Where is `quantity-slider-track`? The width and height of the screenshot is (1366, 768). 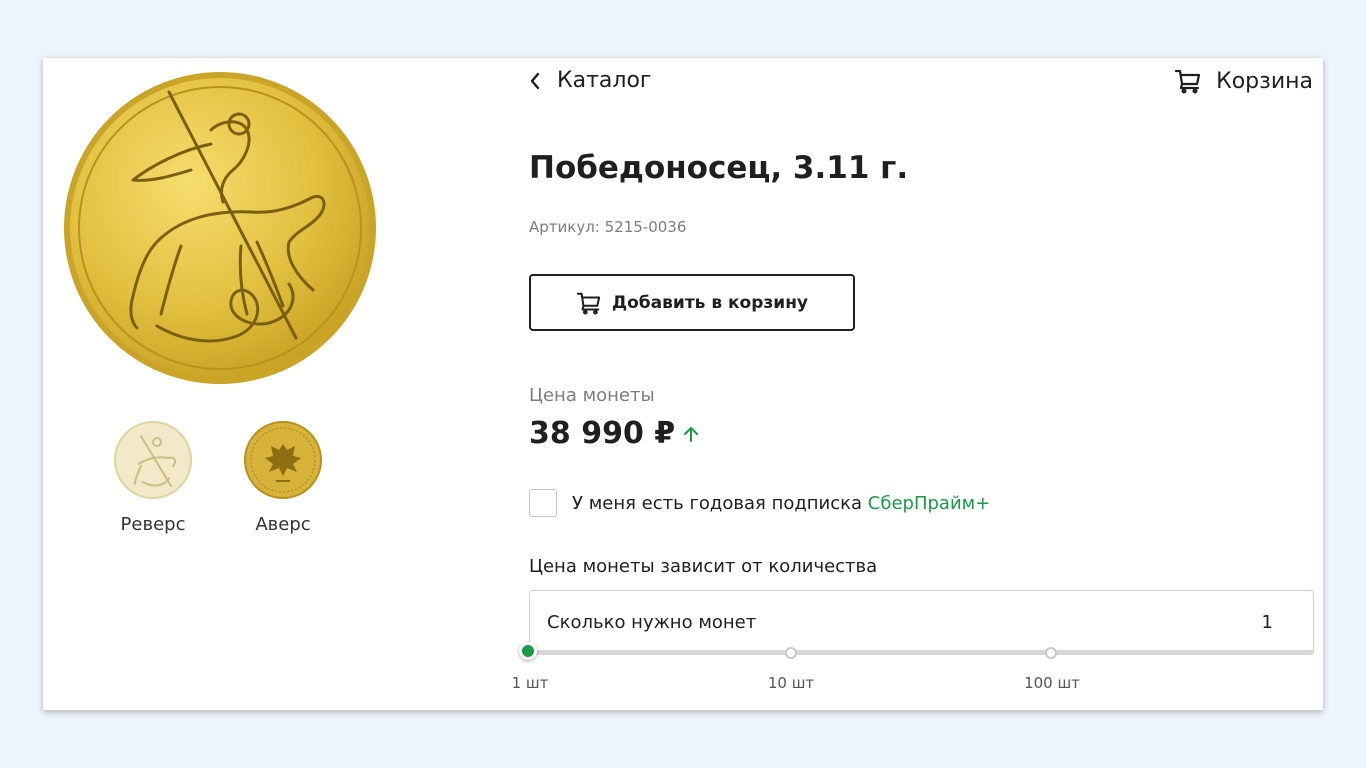
quantity-slider-track is located at coordinates (921, 652).